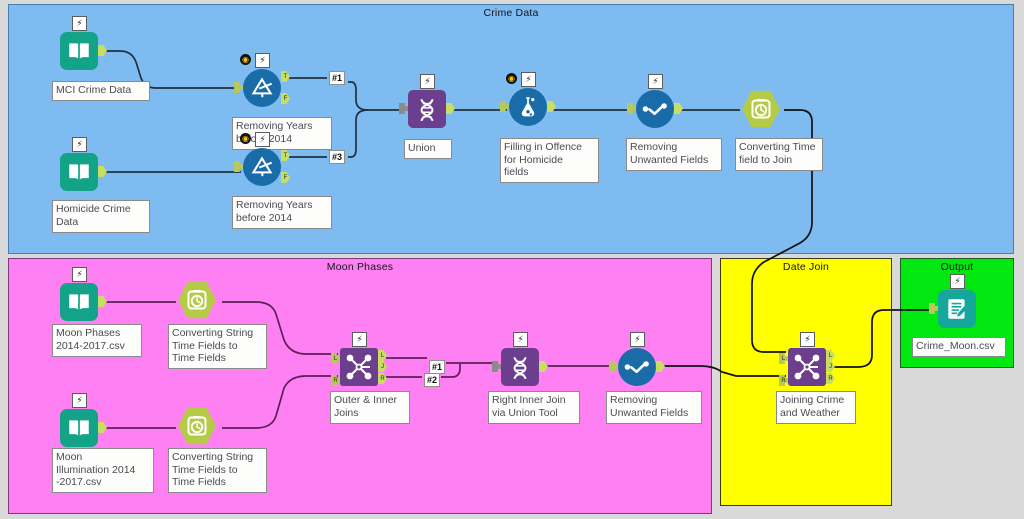  I want to click on tool-union-crime: ⚡, so click(427, 101).